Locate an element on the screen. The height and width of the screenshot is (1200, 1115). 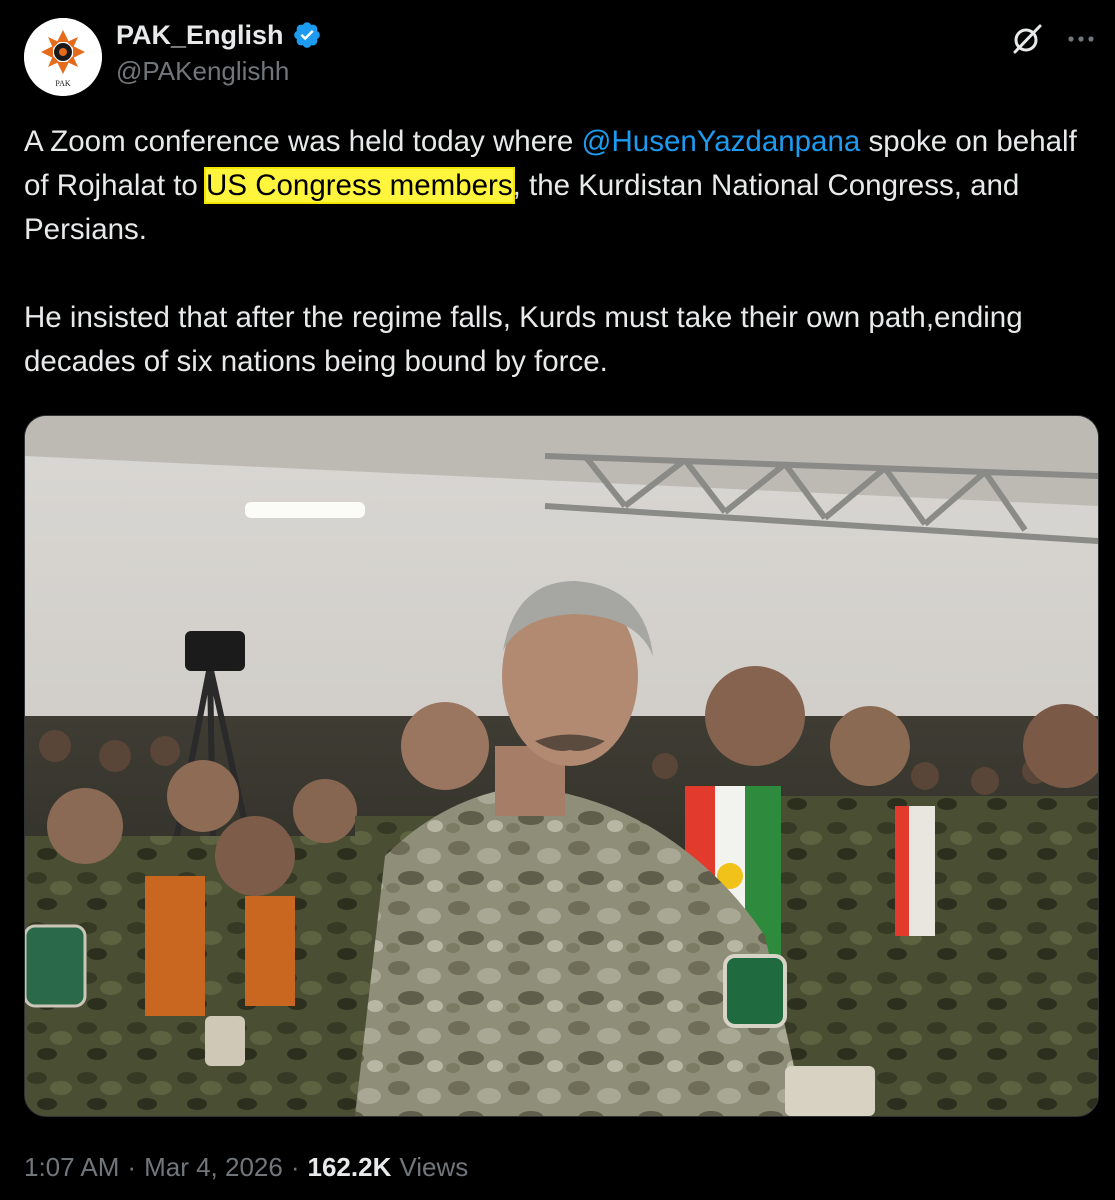
views-label: Views is located at coordinates (434, 1167).